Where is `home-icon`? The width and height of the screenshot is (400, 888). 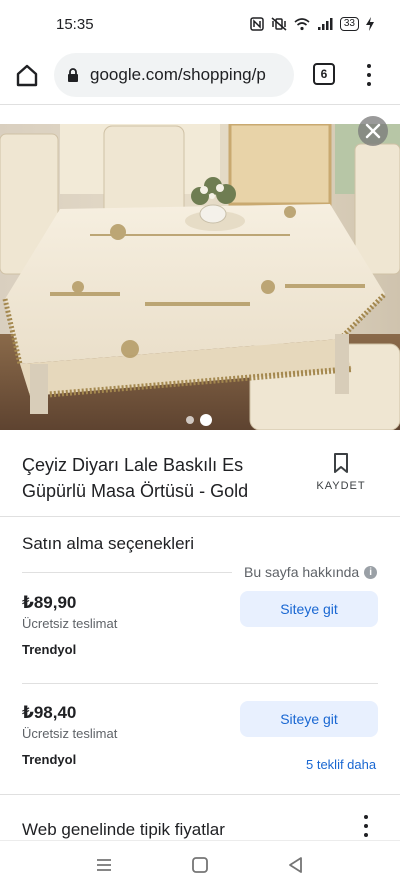 home-icon is located at coordinates (27, 75).